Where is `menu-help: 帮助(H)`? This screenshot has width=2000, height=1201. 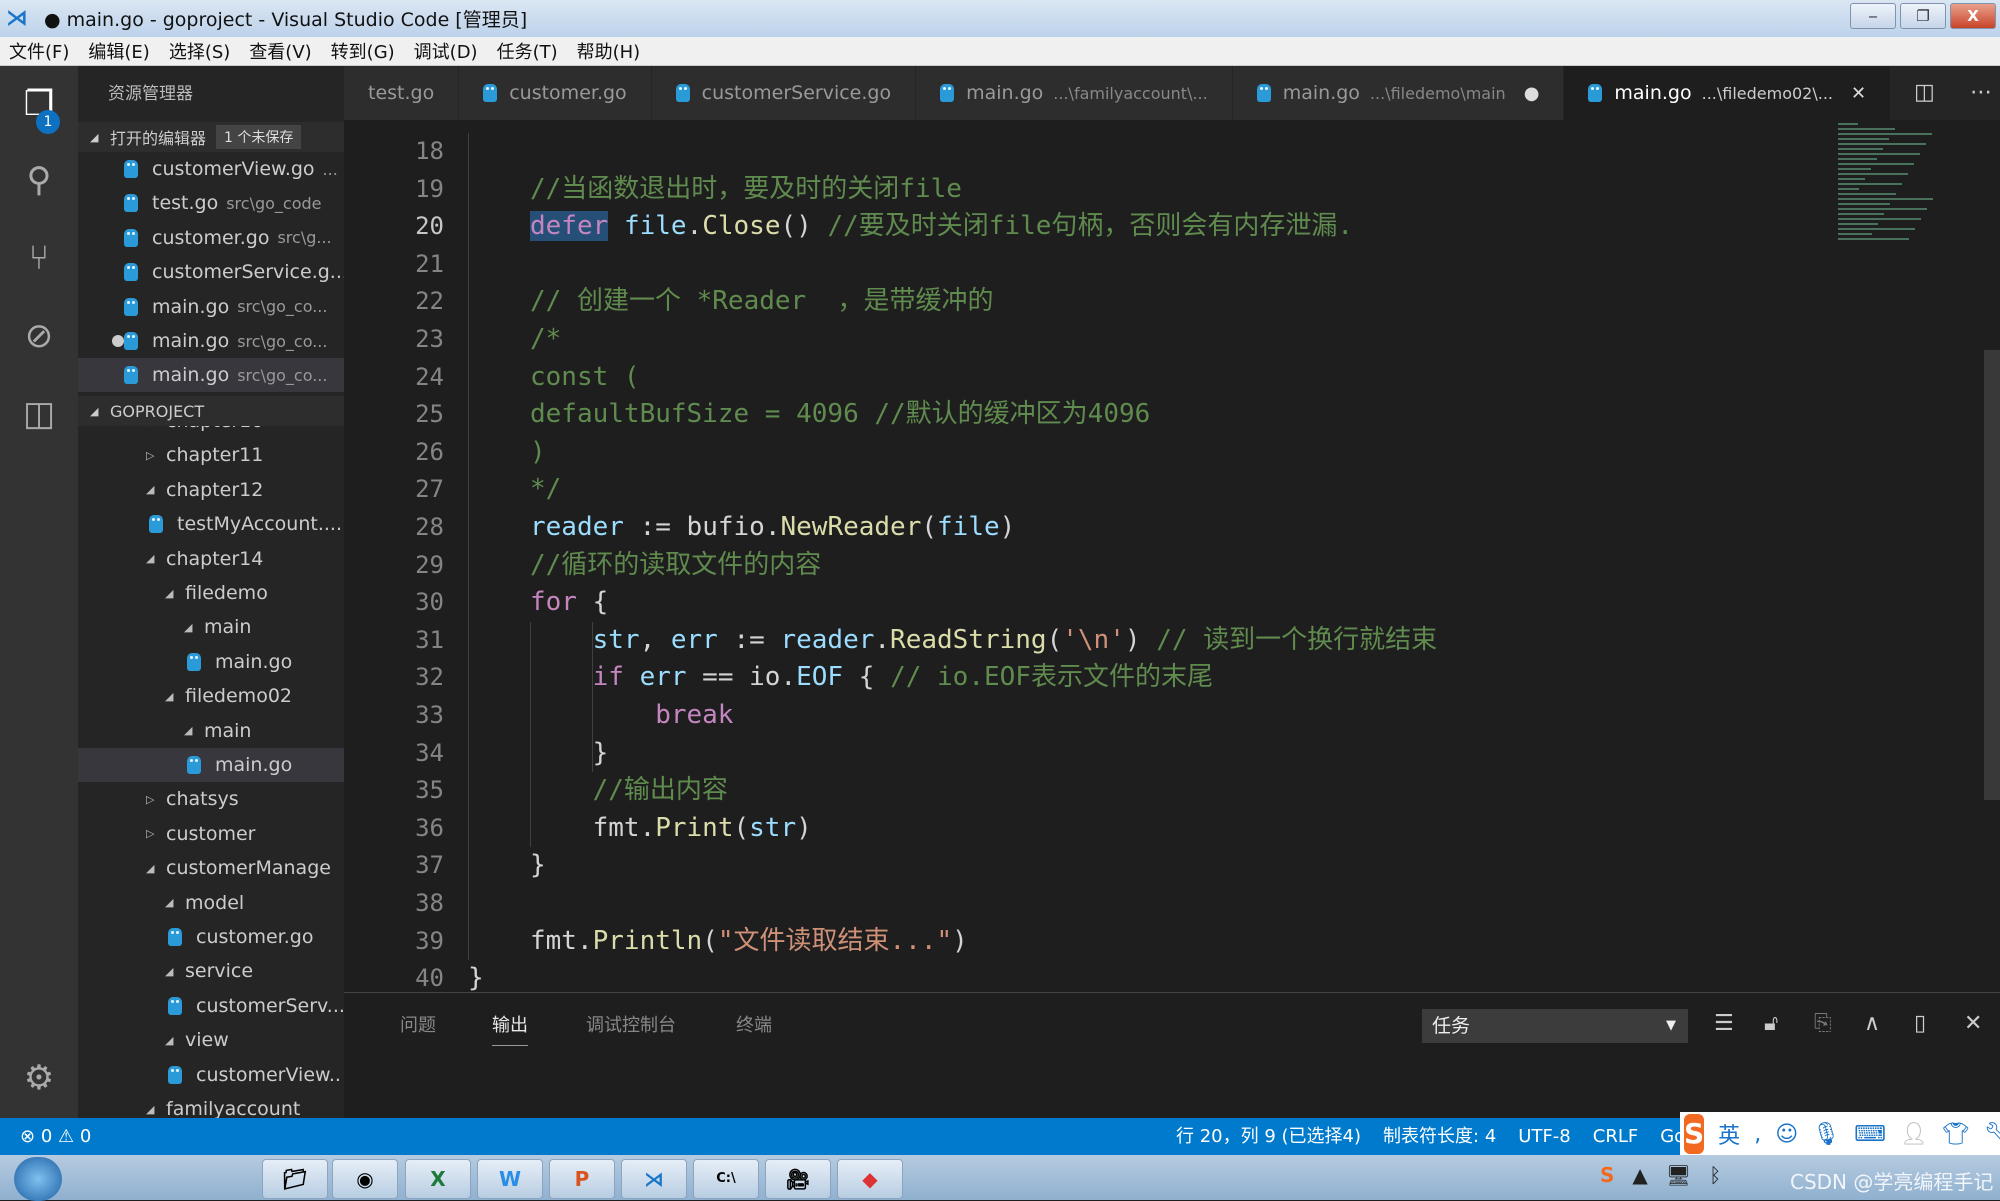 menu-help: 帮助(H) is located at coordinates (609, 51).